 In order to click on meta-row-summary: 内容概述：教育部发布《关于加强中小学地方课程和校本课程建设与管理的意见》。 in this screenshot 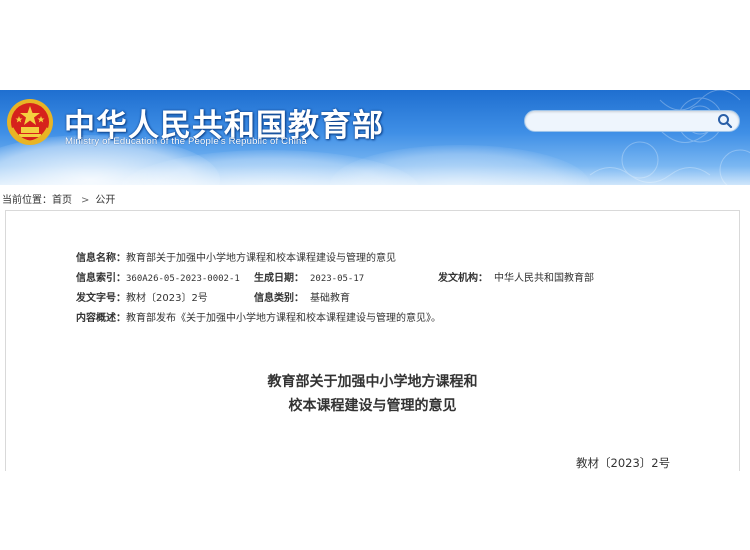, I will do `click(258, 316)`.